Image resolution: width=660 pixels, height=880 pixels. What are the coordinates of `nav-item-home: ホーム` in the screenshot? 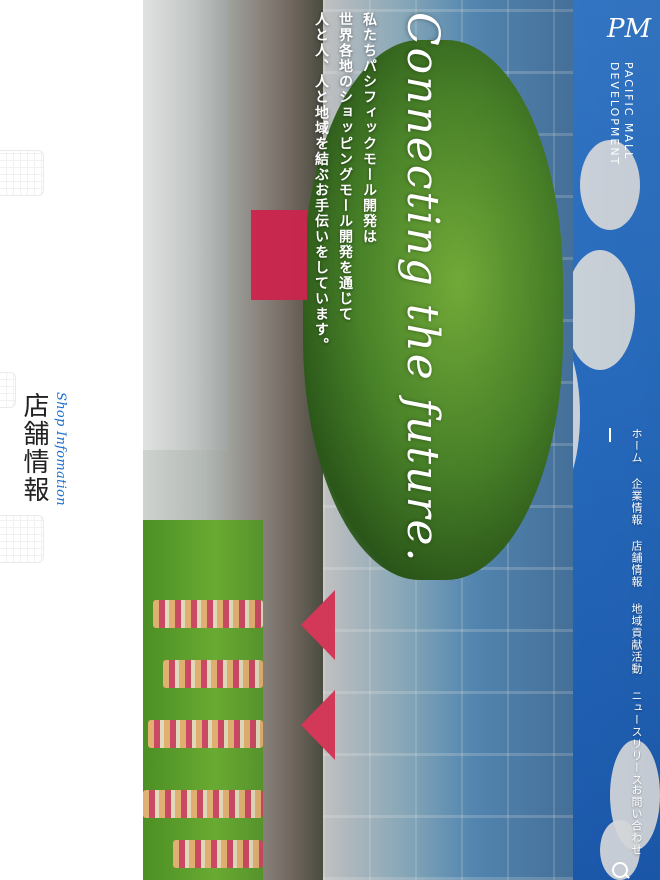 It's located at (626, 446).